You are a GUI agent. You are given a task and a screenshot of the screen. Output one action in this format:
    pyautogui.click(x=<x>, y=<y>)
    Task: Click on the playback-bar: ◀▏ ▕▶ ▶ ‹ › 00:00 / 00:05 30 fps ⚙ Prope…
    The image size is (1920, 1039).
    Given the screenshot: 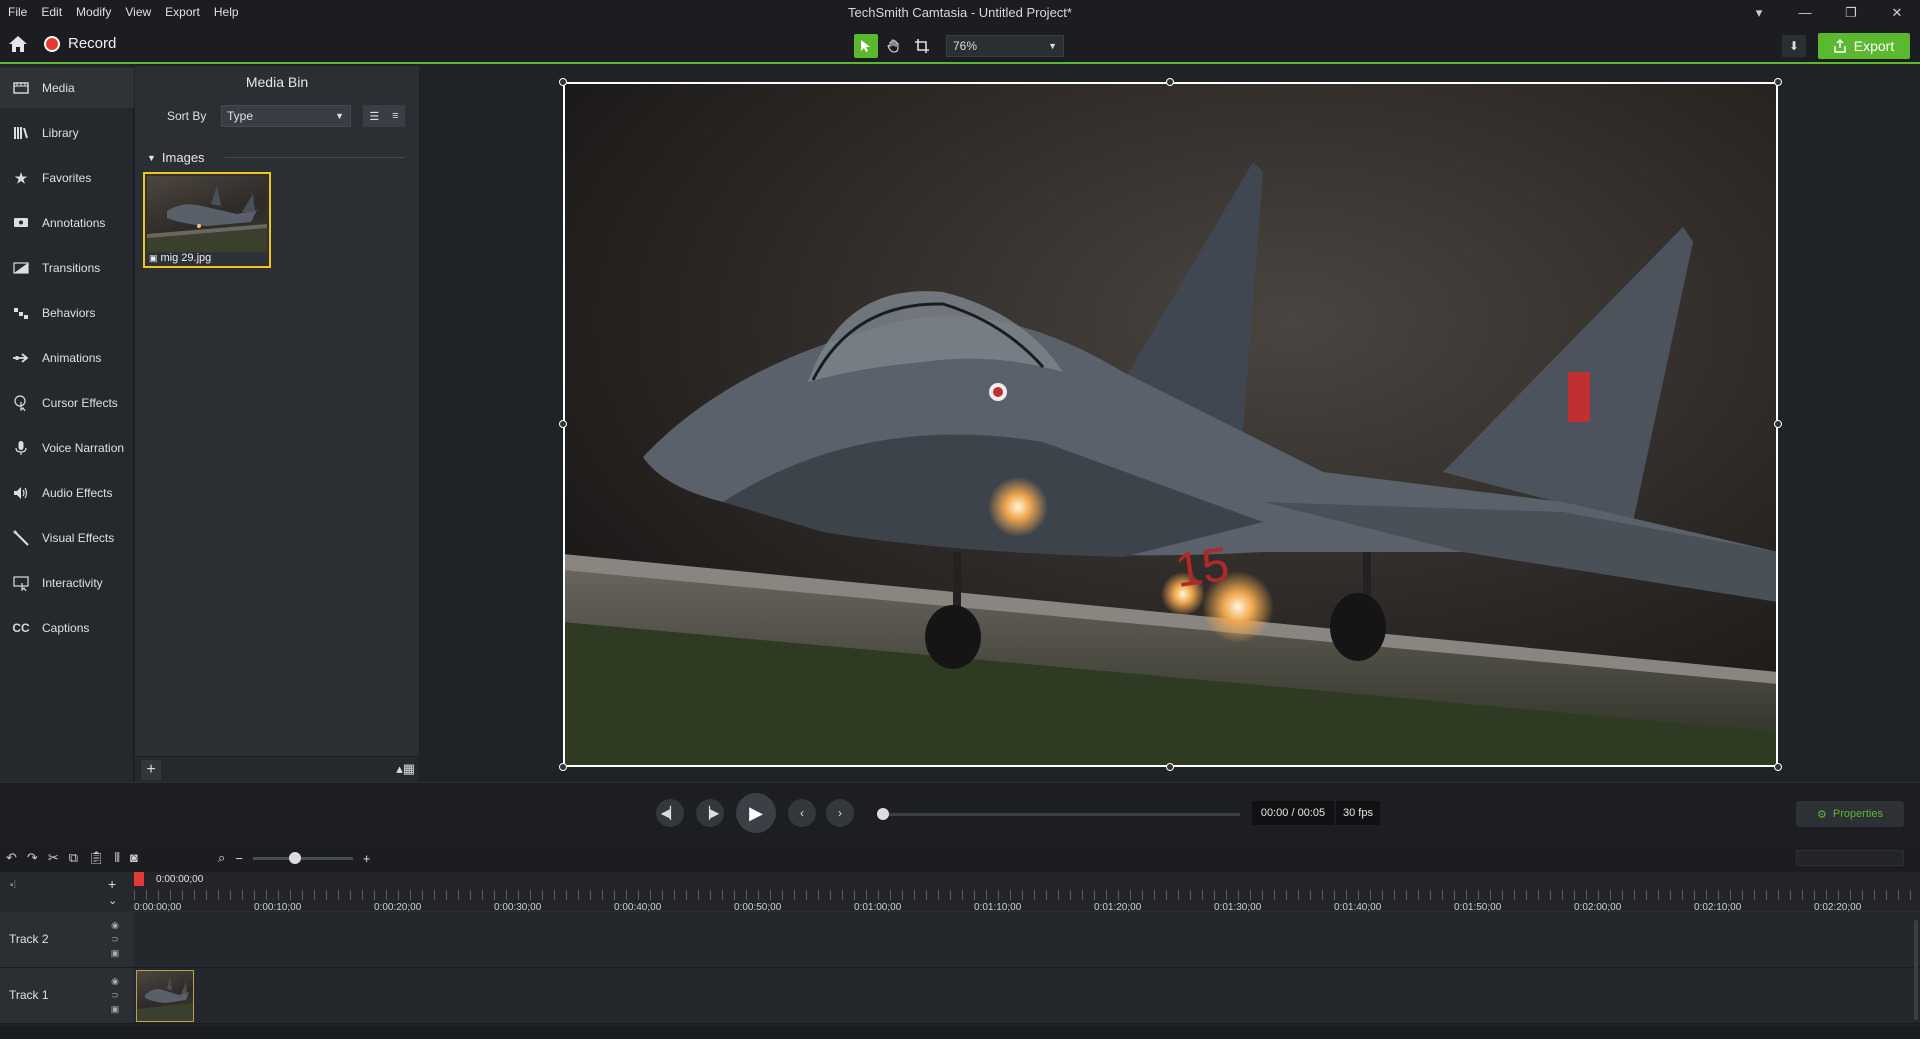 What is the action you would take?
    pyautogui.click(x=960, y=813)
    